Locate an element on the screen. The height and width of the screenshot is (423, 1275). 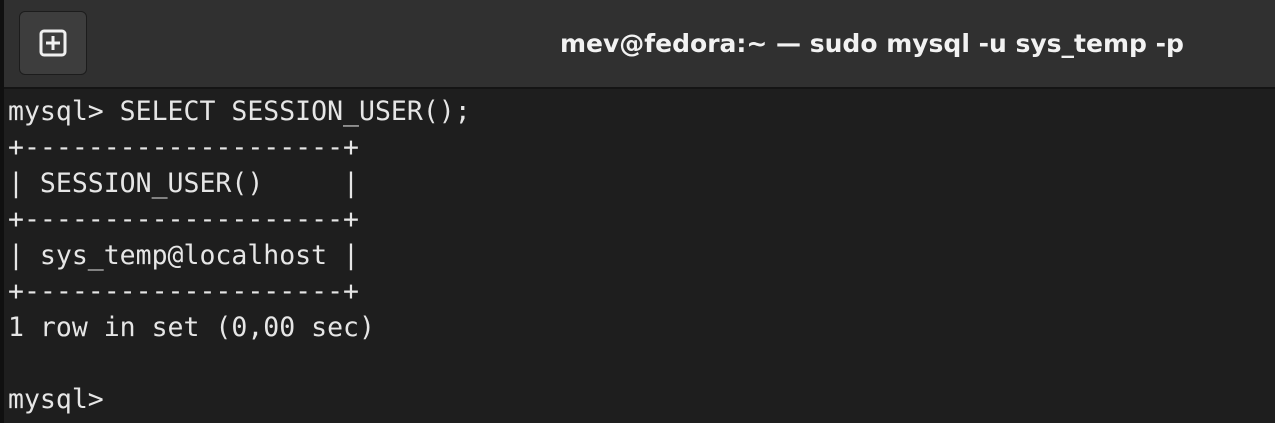
new-tab-button is located at coordinates (53, 43).